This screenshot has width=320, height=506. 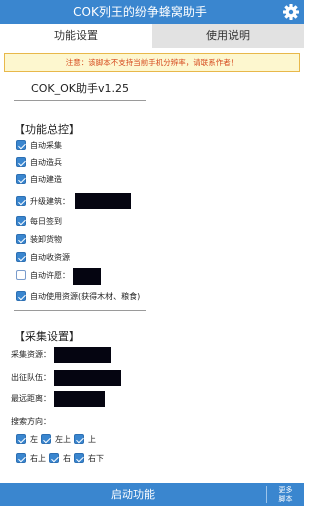 What do you see at coordinates (50, 201) in the screenshot?
I see `checkbox-label: 升级建筑：` at bounding box center [50, 201].